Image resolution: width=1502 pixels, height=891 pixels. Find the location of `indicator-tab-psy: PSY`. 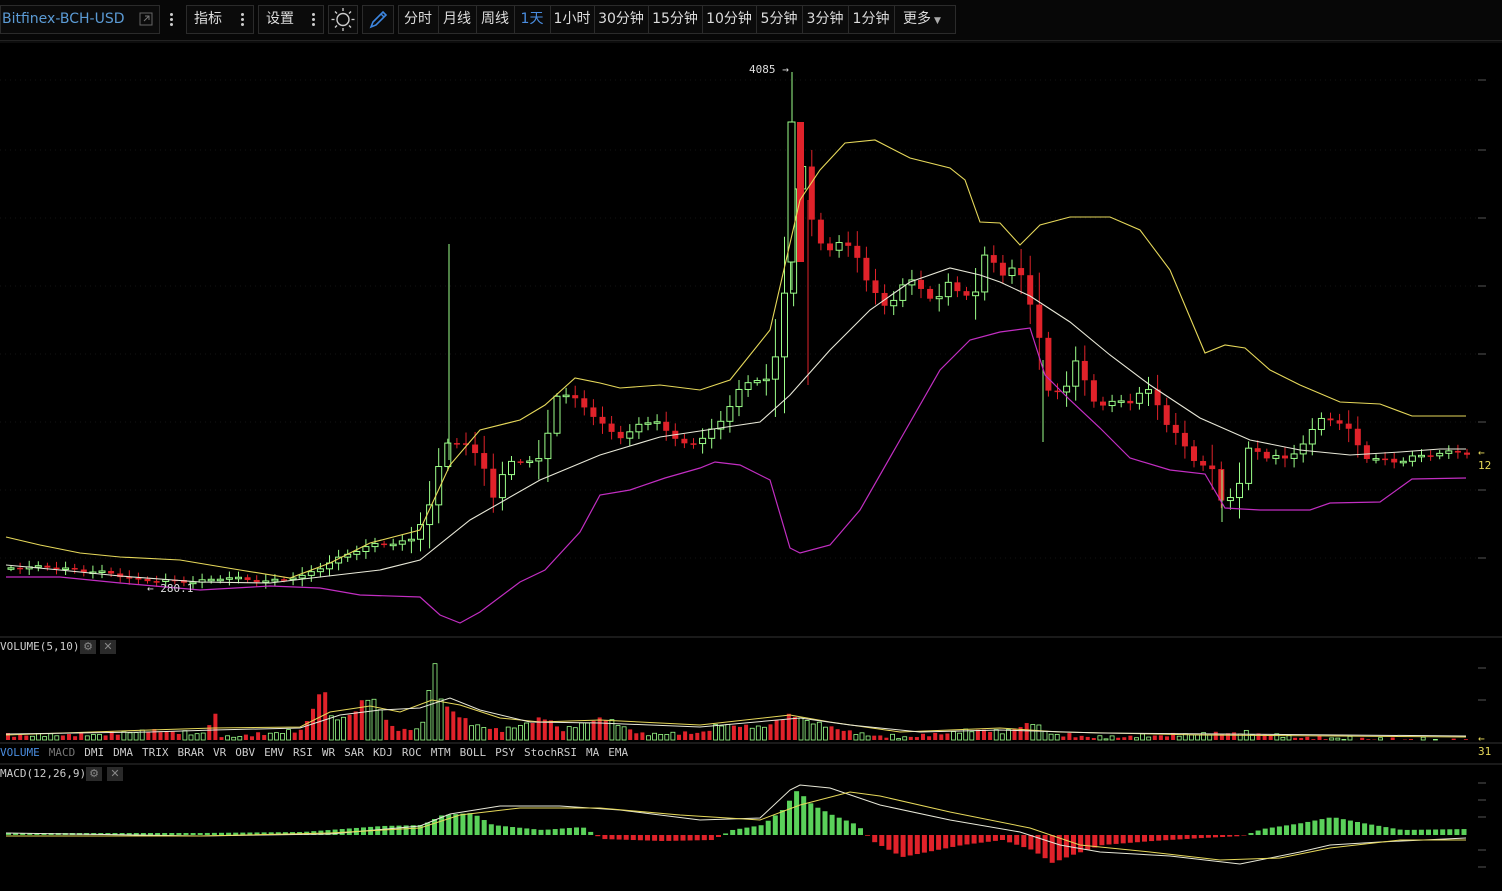

indicator-tab-psy: PSY is located at coordinates (505, 752).